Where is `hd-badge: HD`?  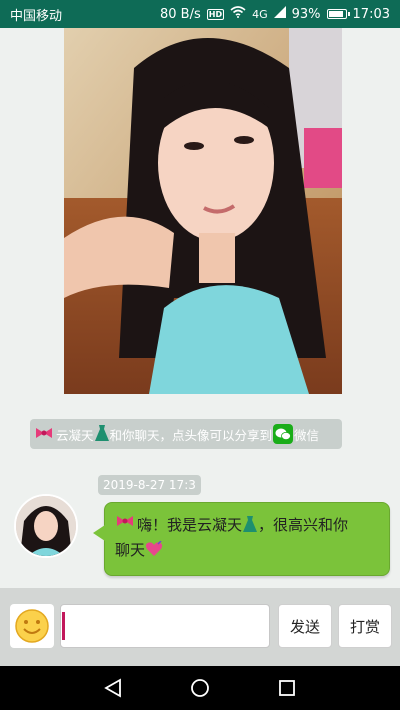
hd-badge: HD is located at coordinates (215, 14).